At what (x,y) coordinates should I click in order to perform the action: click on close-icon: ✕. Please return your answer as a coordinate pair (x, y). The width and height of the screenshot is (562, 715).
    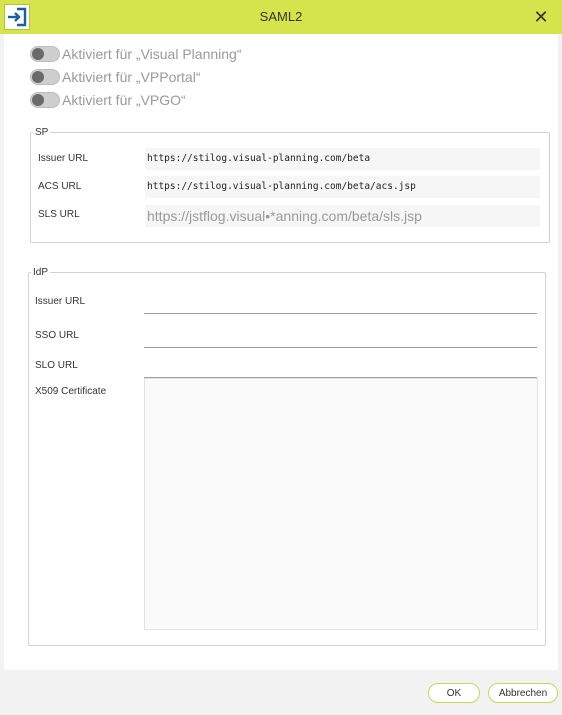
    Looking at the image, I should click on (541, 17).